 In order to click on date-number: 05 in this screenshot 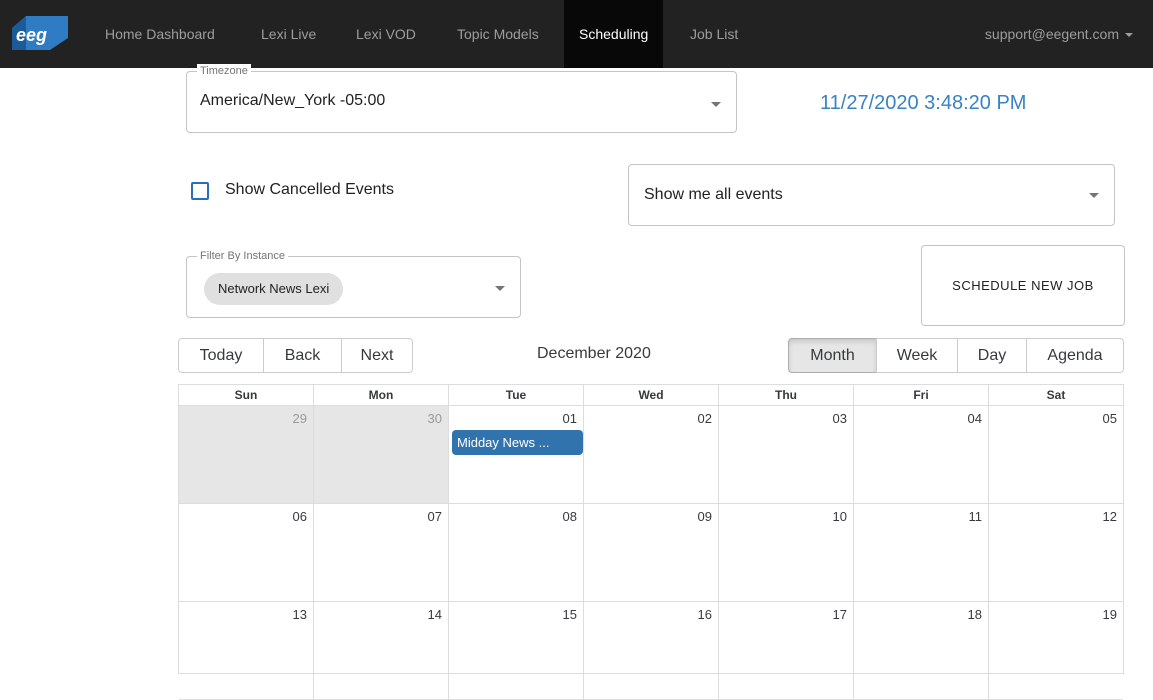, I will do `click(1110, 418)`.